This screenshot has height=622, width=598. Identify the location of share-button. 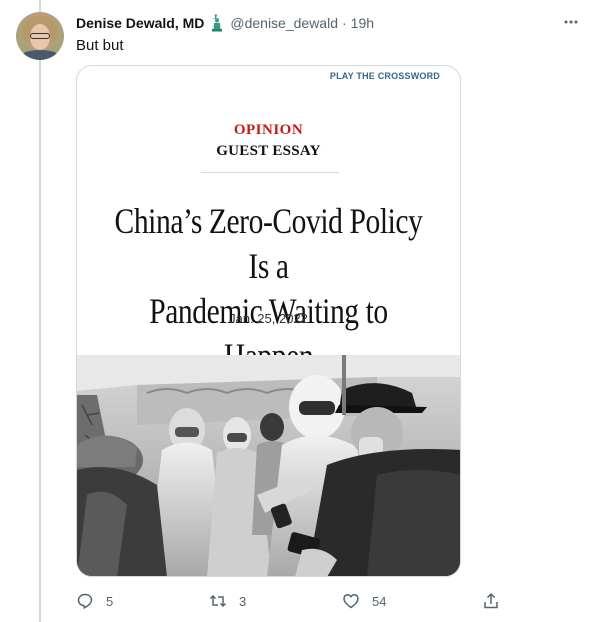
(491, 601).